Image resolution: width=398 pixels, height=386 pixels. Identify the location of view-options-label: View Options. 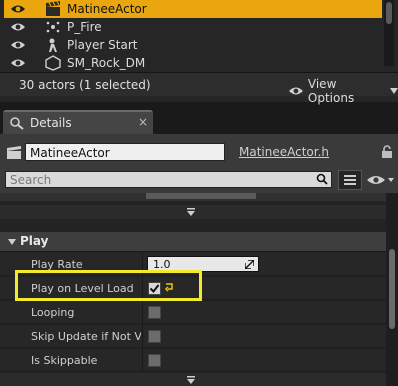
(331, 91).